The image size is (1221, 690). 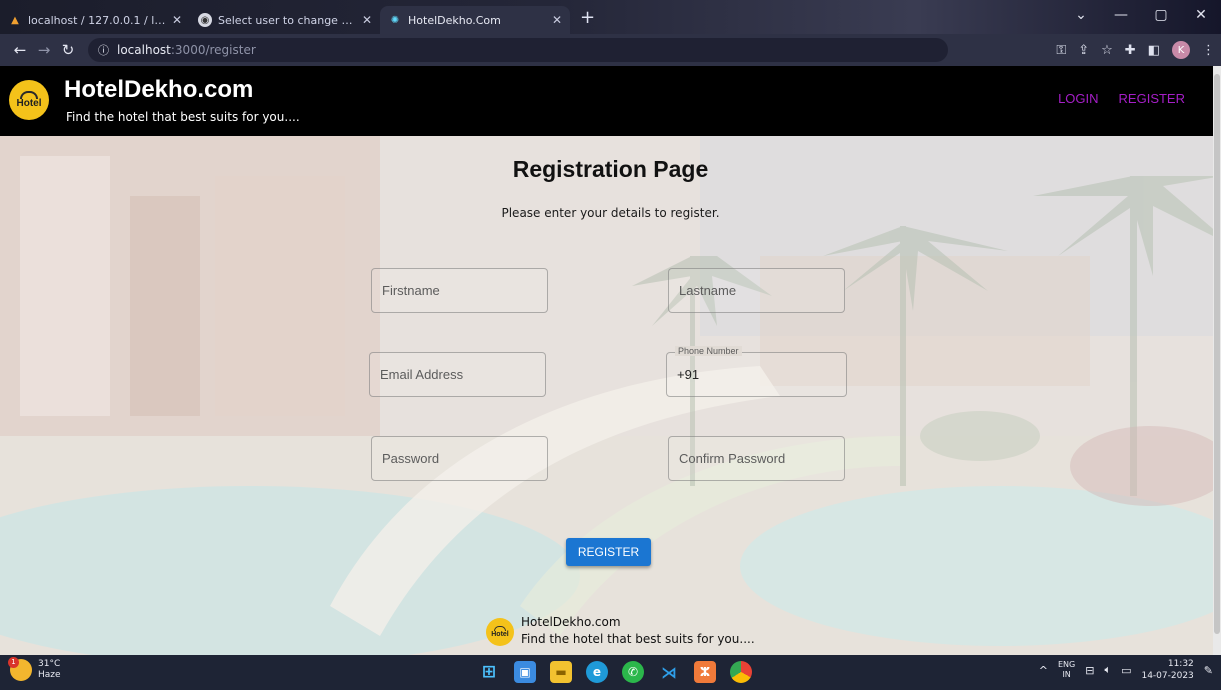 I want to click on firstname-field, so click(x=459, y=290).